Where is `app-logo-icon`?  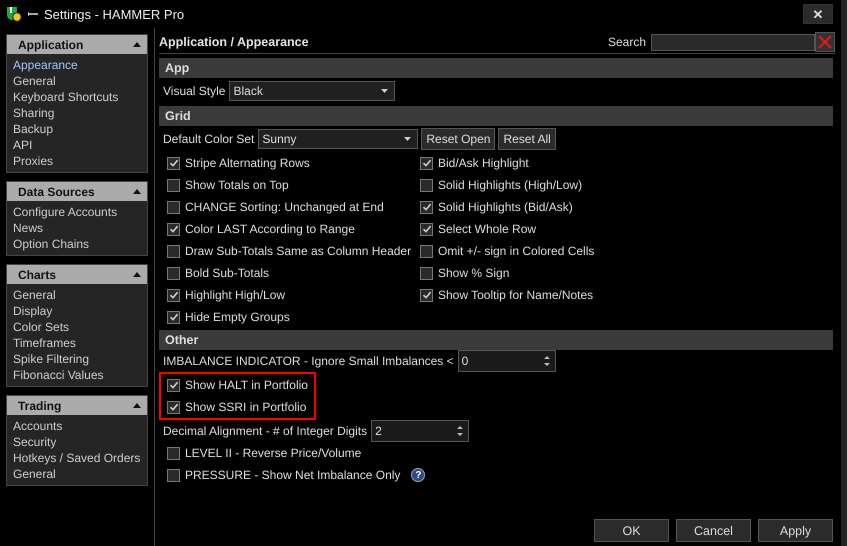 app-logo-icon is located at coordinates (14, 14).